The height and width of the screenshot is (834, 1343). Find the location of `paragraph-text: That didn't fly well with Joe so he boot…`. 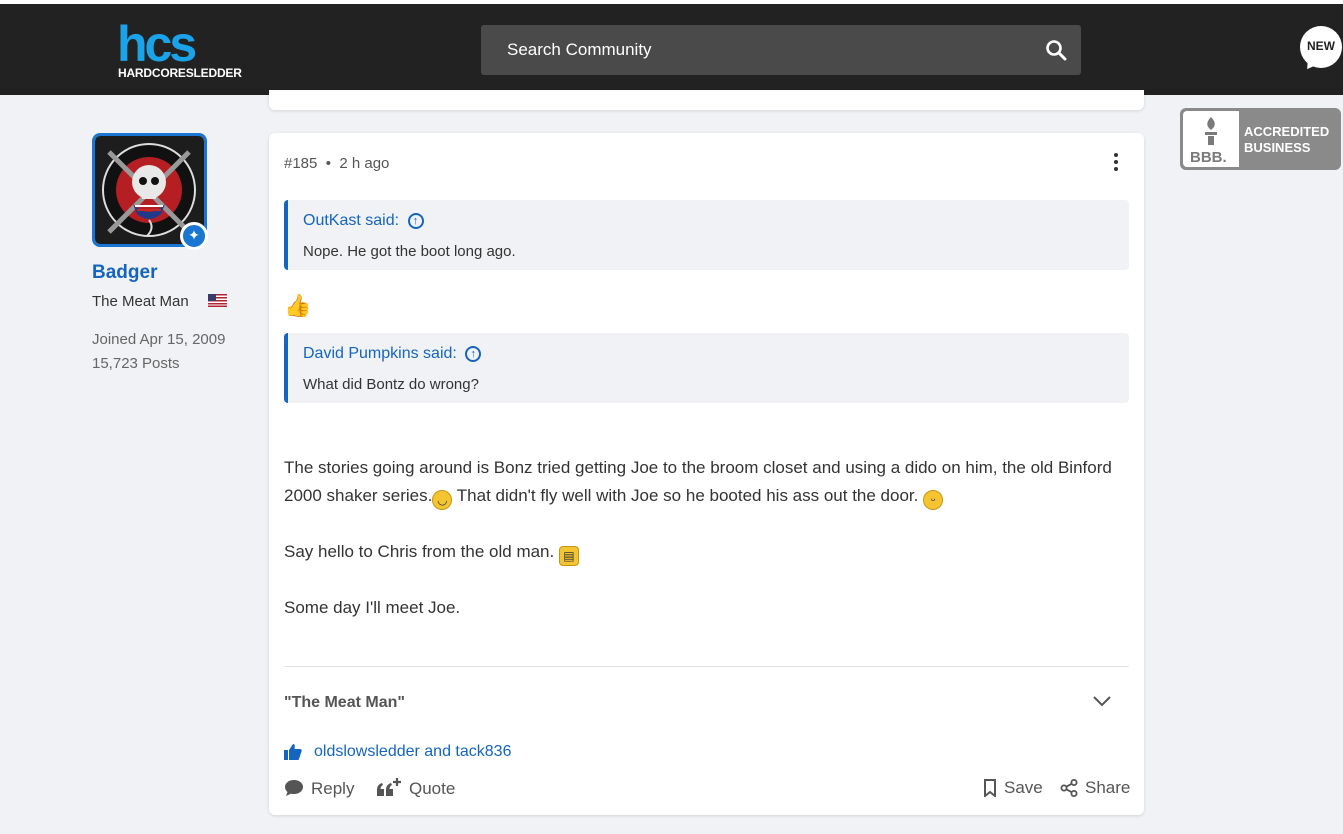

paragraph-text: That didn't fly well with Joe so he boot… is located at coordinates (688, 495).